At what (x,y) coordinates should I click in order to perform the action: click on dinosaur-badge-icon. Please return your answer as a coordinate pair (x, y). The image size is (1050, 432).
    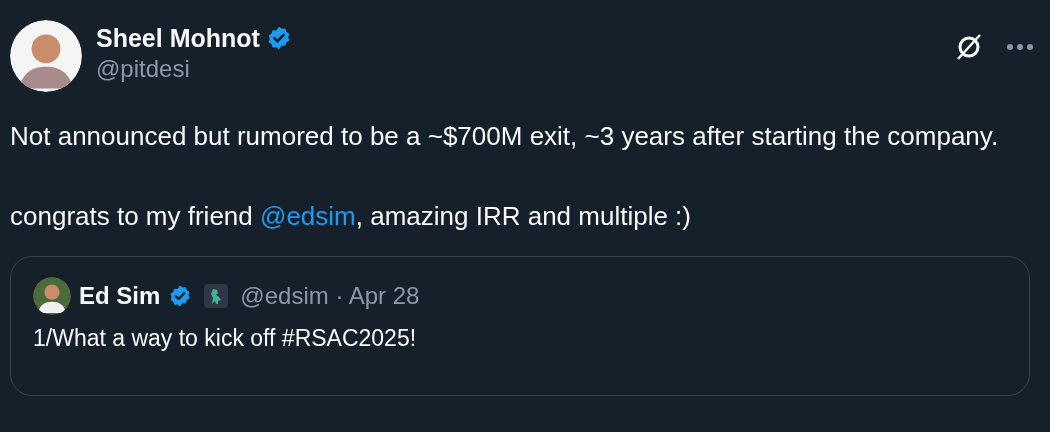
    Looking at the image, I should click on (216, 296).